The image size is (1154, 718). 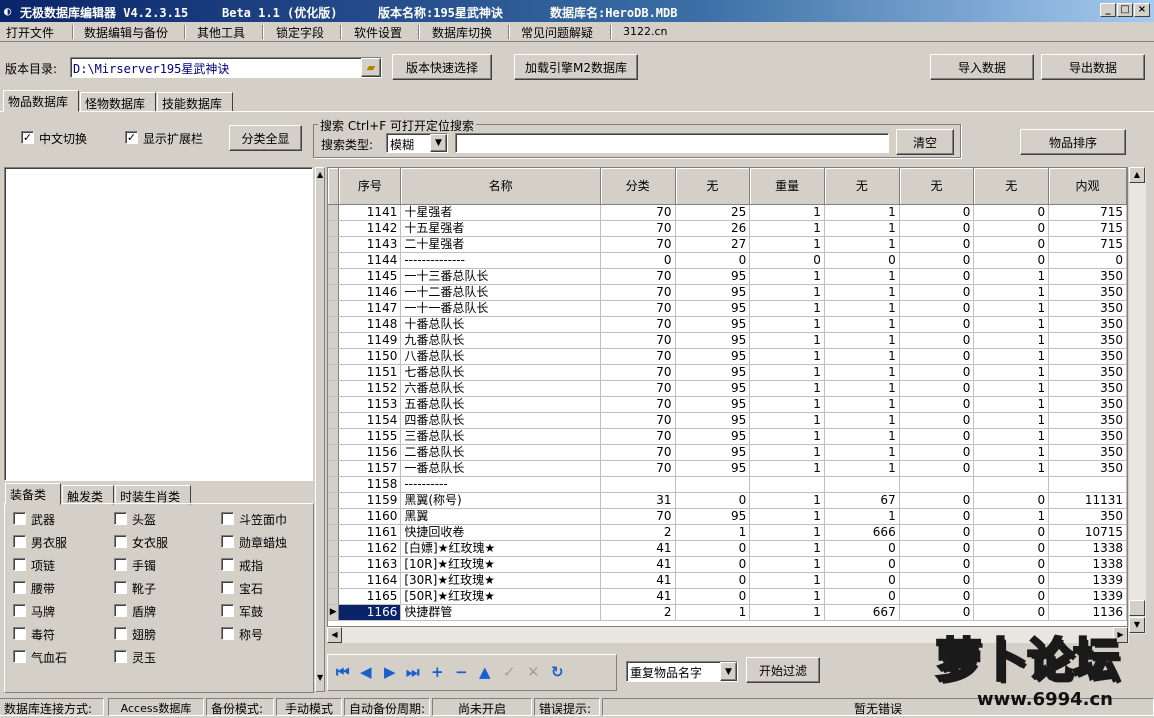 What do you see at coordinates (437, 672) in the screenshot?
I see `insert-record-icon: +` at bounding box center [437, 672].